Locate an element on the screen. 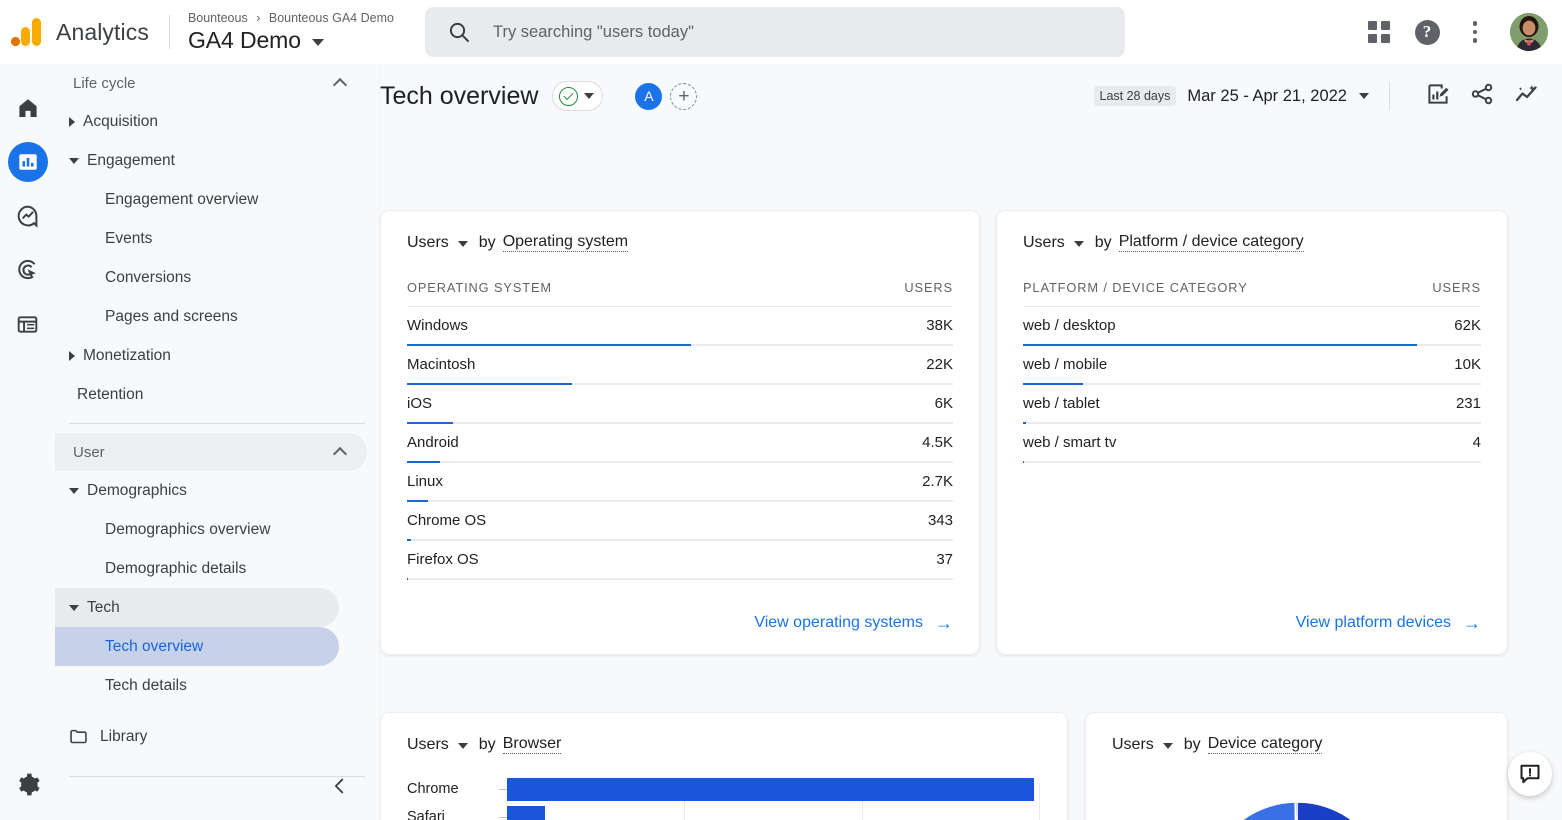 The image size is (1562, 820). property-selector: GA4 Demo is located at coordinates (291, 40).